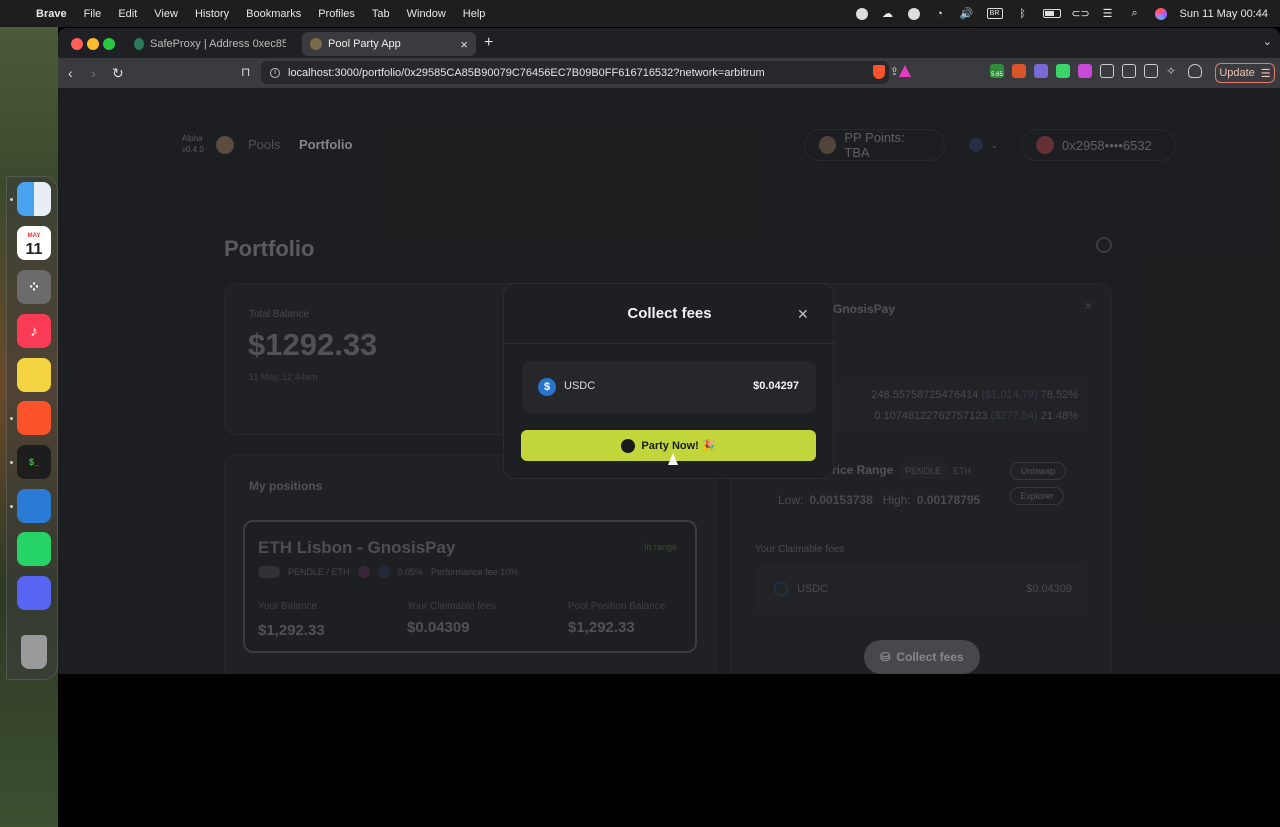 Image resolution: width=1280 pixels, height=827 pixels. Describe the element at coordinates (678, 446) in the screenshot. I see `party-now-label: Party Now! 🎉` at that location.